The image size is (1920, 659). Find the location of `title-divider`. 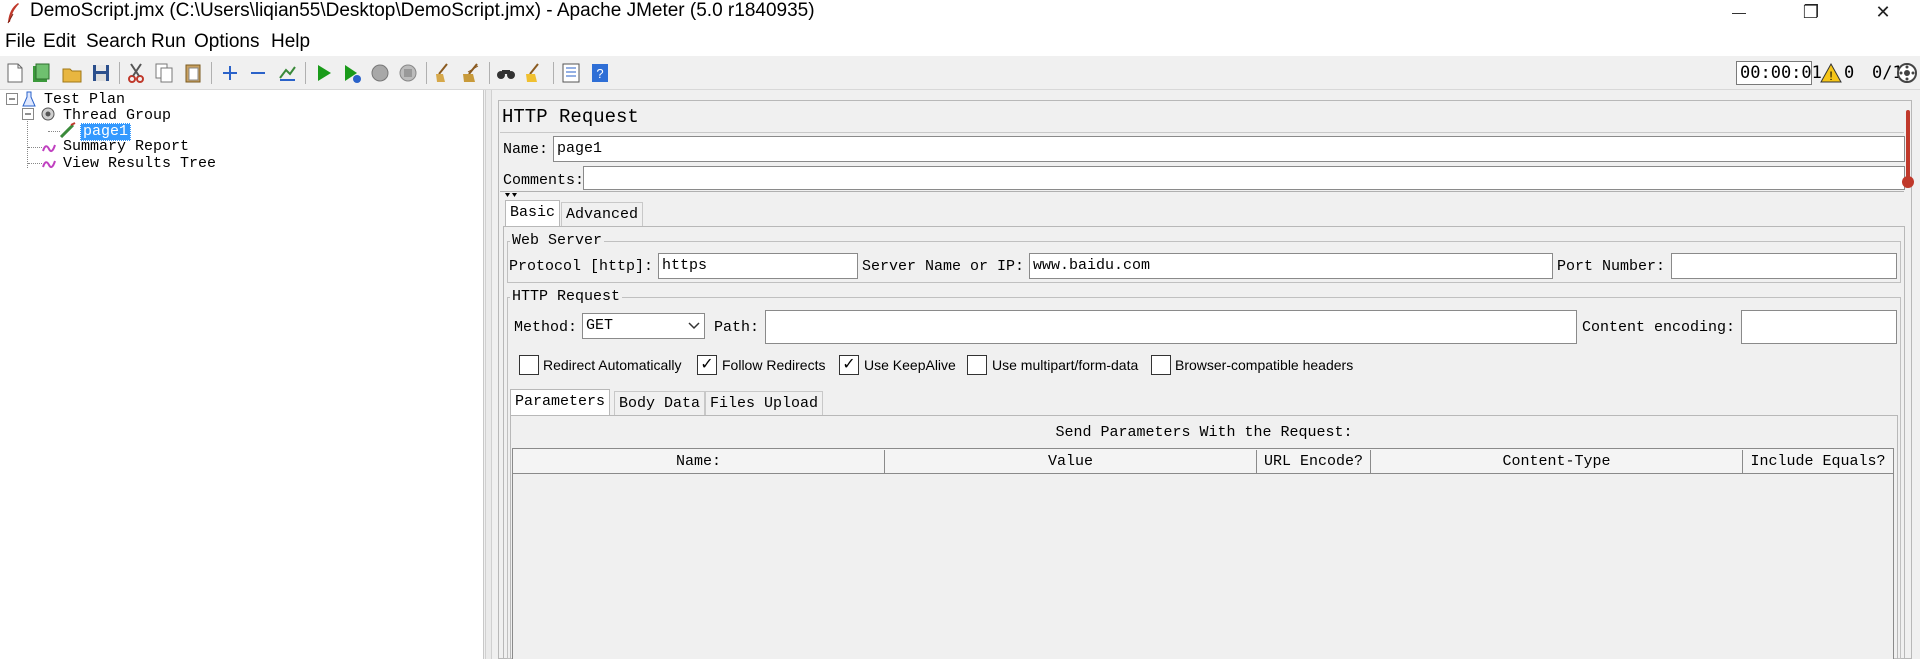

title-divider is located at coordinates (1202, 132).